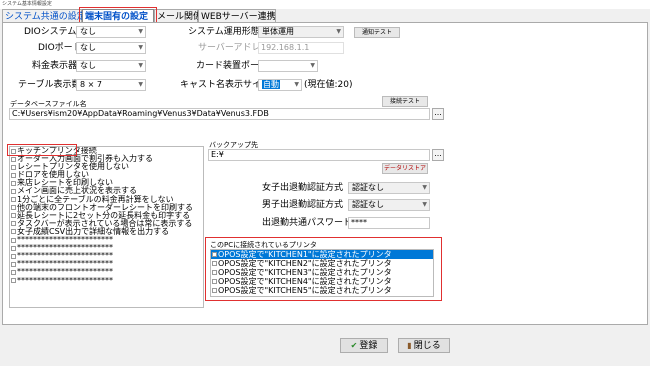 The height and width of the screenshot is (366, 650). What do you see at coordinates (280, 85) in the screenshot?
I see `cast-font-size-select: 自動 ▼` at bounding box center [280, 85].